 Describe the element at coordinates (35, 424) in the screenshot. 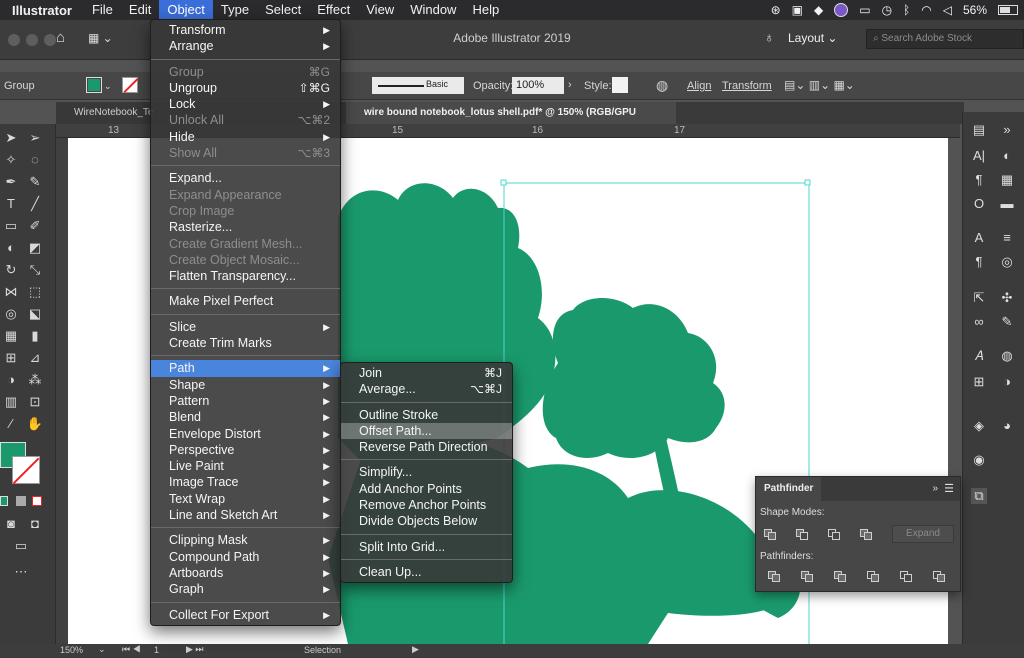

I see `hand-tool-icon: ✋` at that location.